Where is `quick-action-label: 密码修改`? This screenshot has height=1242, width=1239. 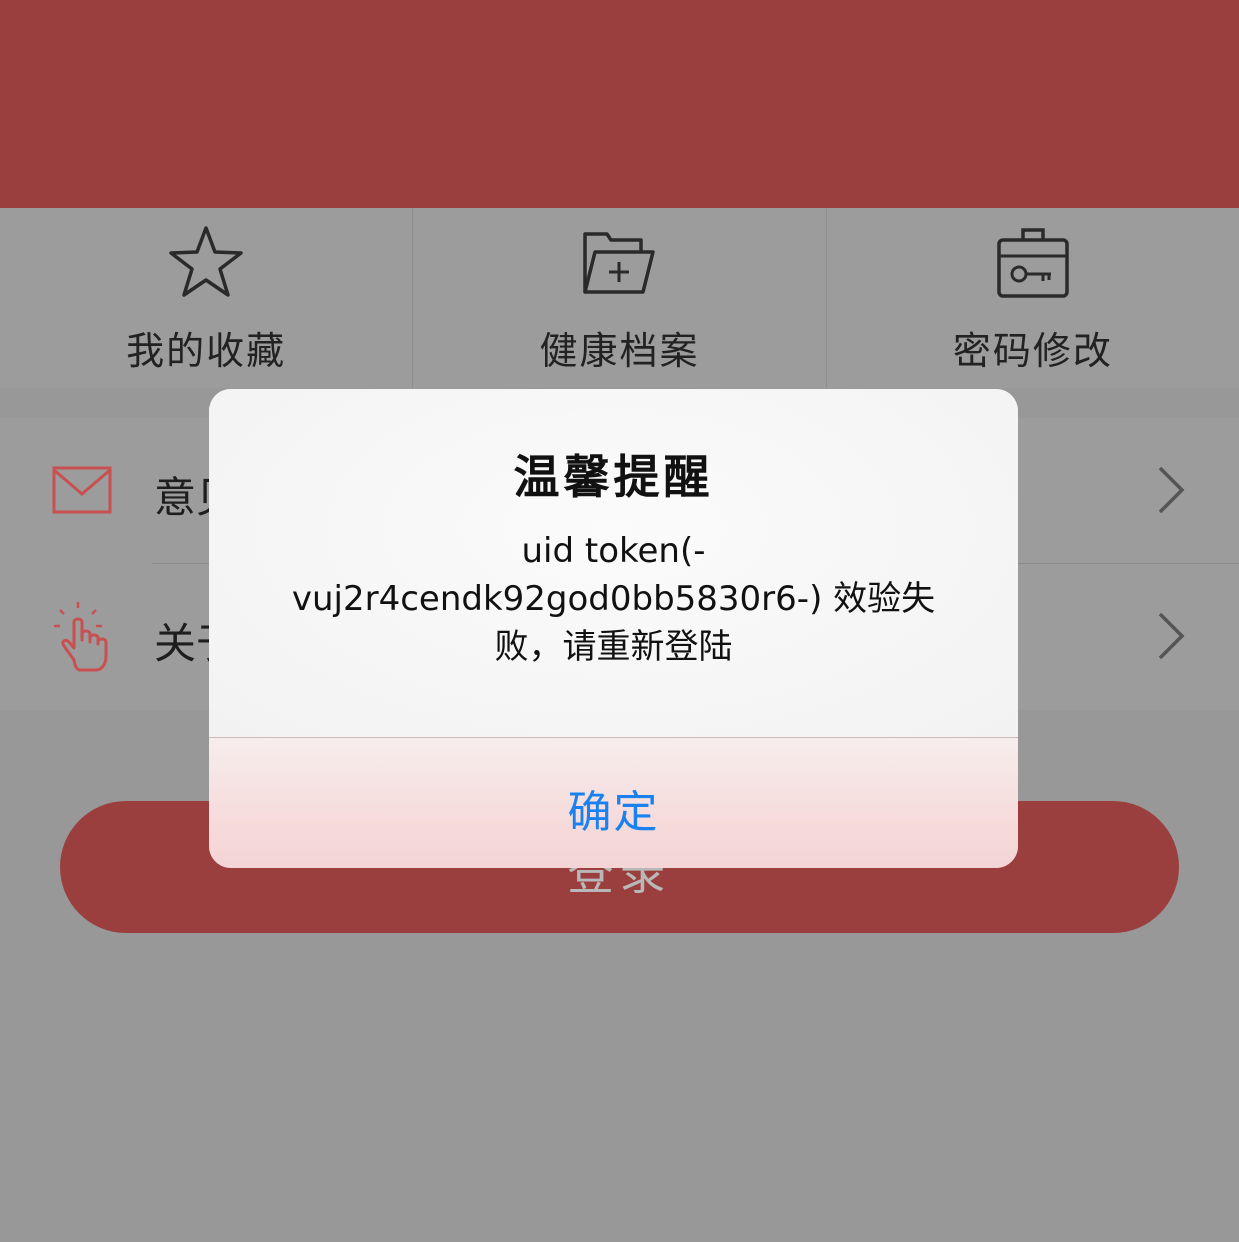 quick-action-label: 密码修改 is located at coordinates (1032, 351).